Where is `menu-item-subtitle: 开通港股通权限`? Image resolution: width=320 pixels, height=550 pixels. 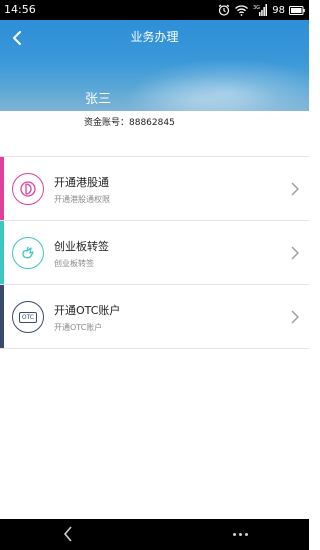
menu-item-subtitle: 开通港股通权限 is located at coordinates (82, 199).